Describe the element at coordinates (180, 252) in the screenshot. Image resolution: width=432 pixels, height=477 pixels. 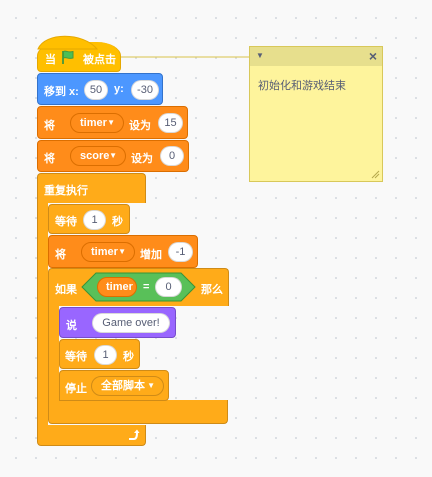
I see `change-value-input: -1` at that location.